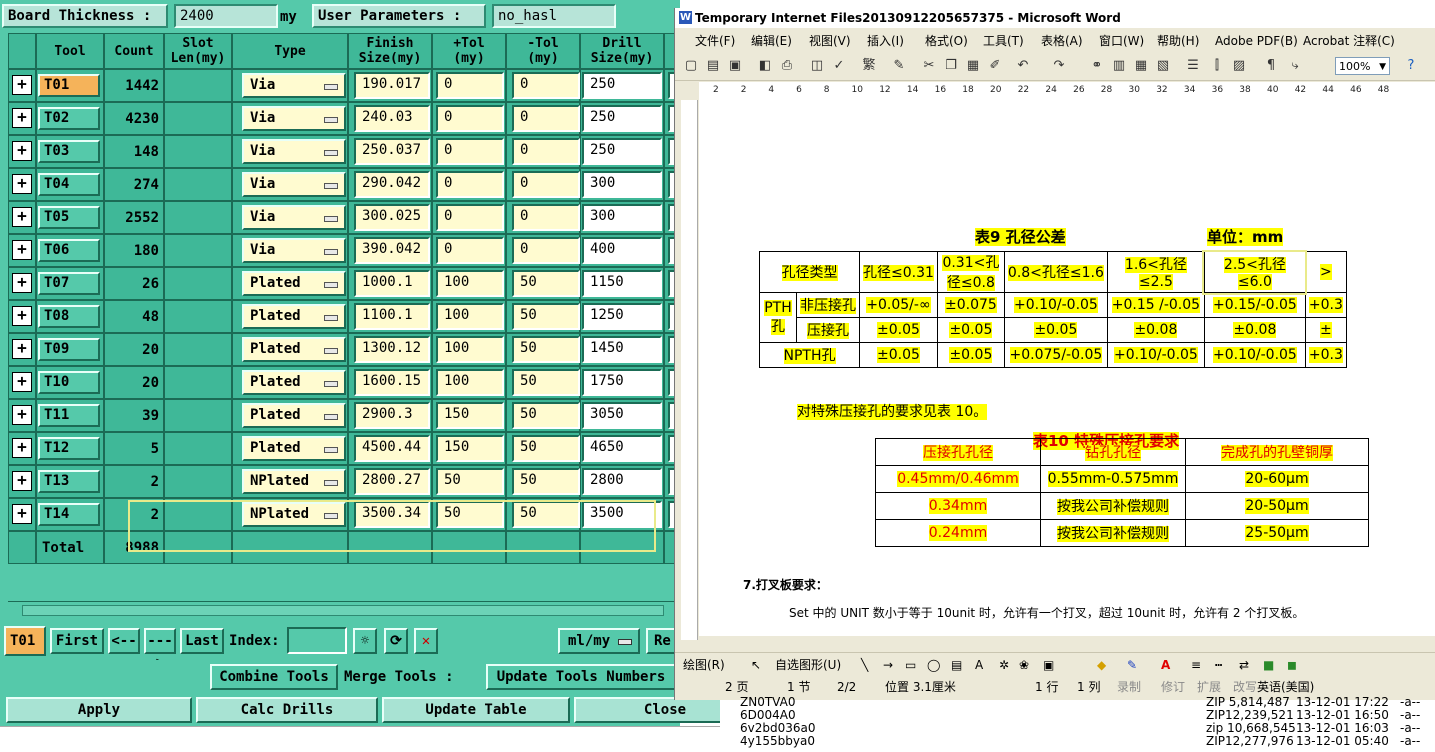 The image size is (1435, 752). What do you see at coordinates (69, 85) in the screenshot?
I see `tool-button: T01` at bounding box center [69, 85].